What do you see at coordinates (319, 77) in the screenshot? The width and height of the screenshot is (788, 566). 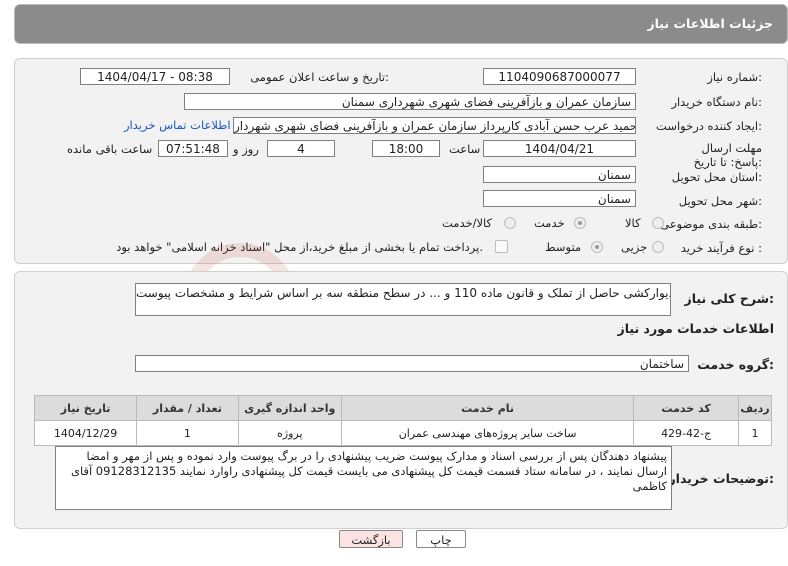 I see `announce-label: تاریخ و ساعت اعلان عمومی:` at bounding box center [319, 77].